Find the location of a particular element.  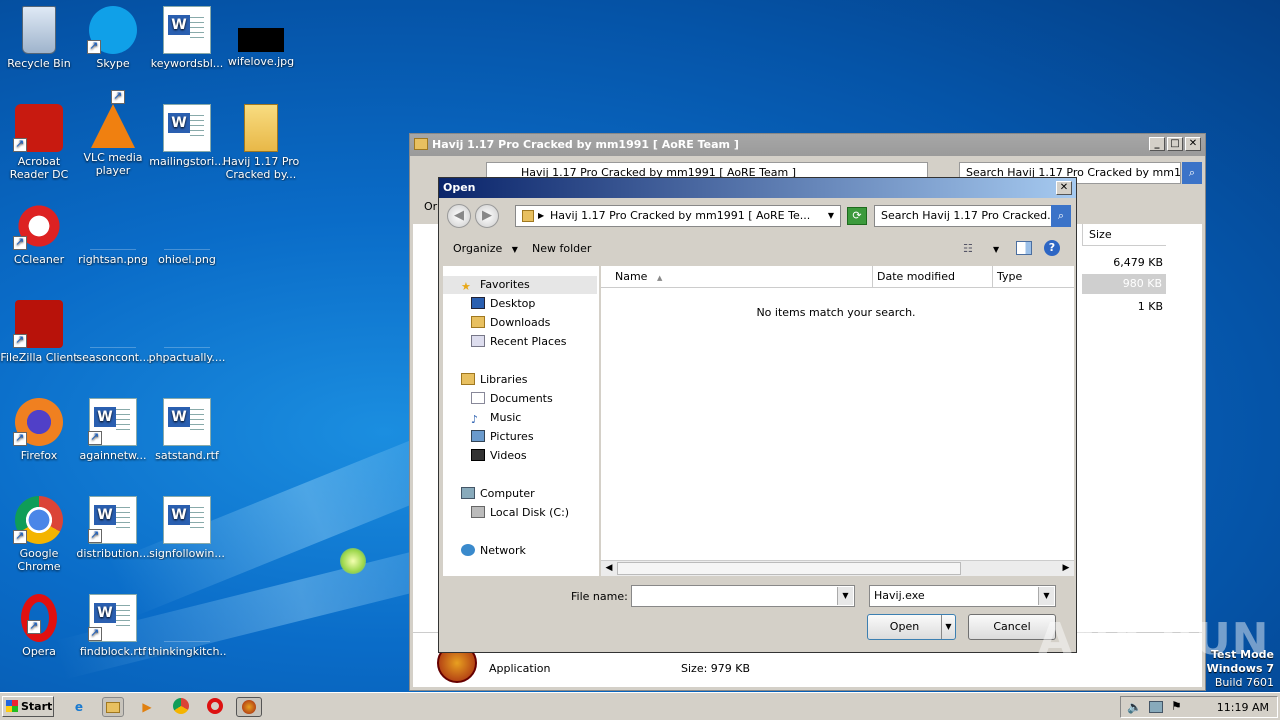

clock: 11:19 AM is located at coordinates (1243, 707).